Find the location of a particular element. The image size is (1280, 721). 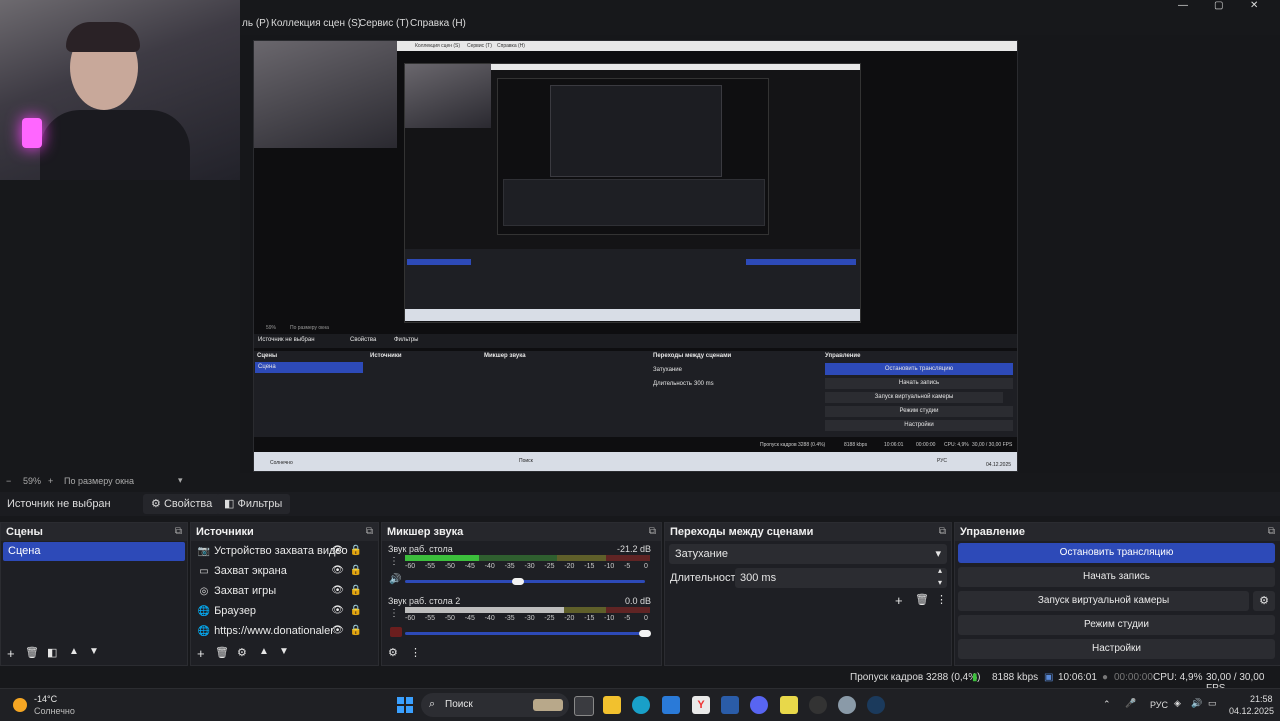

edge-icon is located at coordinates (641, 705).